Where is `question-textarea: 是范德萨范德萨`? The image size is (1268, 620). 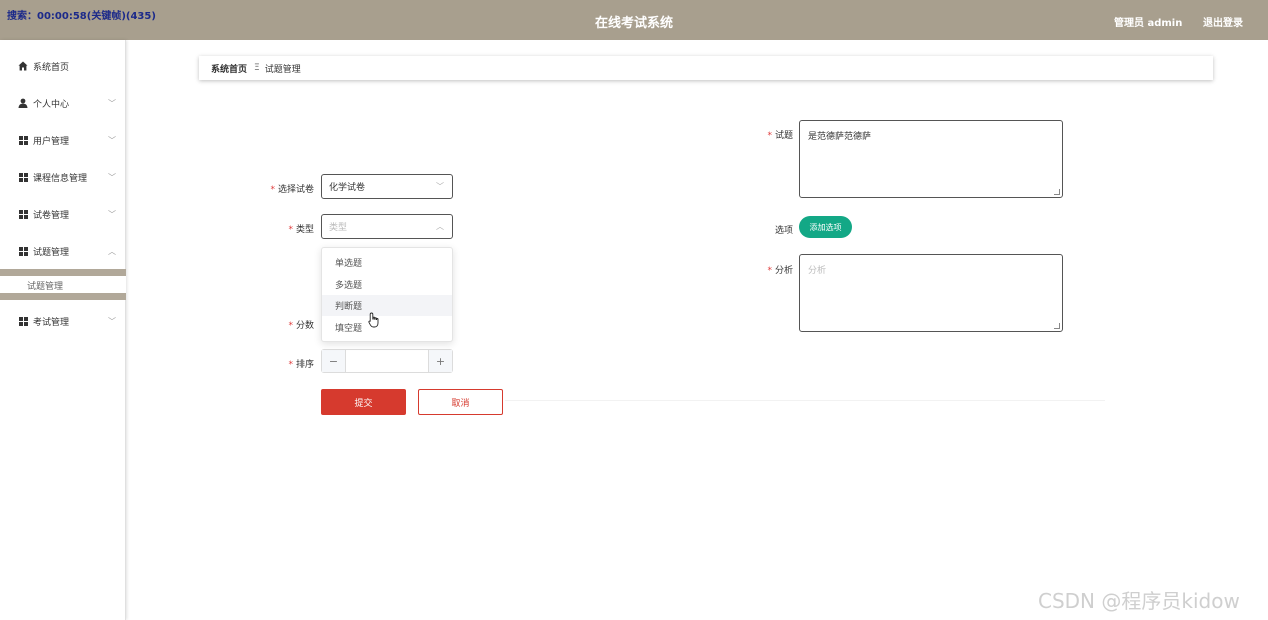
question-textarea: 是范德萨范德萨 is located at coordinates (931, 159).